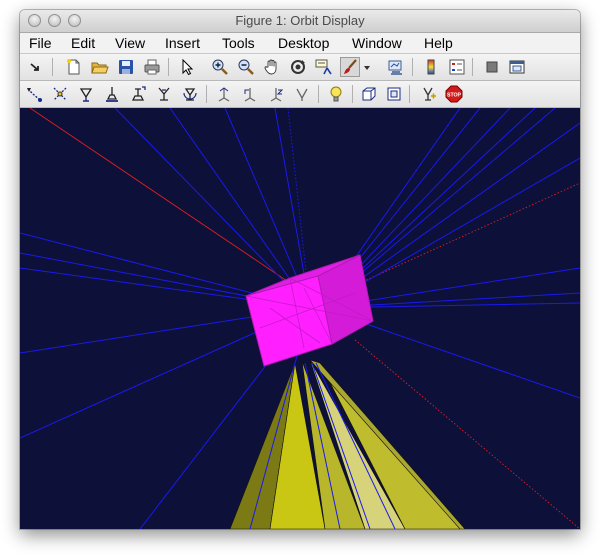 The width and height of the screenshot is (600, 559). I want to click on perspective-projection-button, so click(369, 94).